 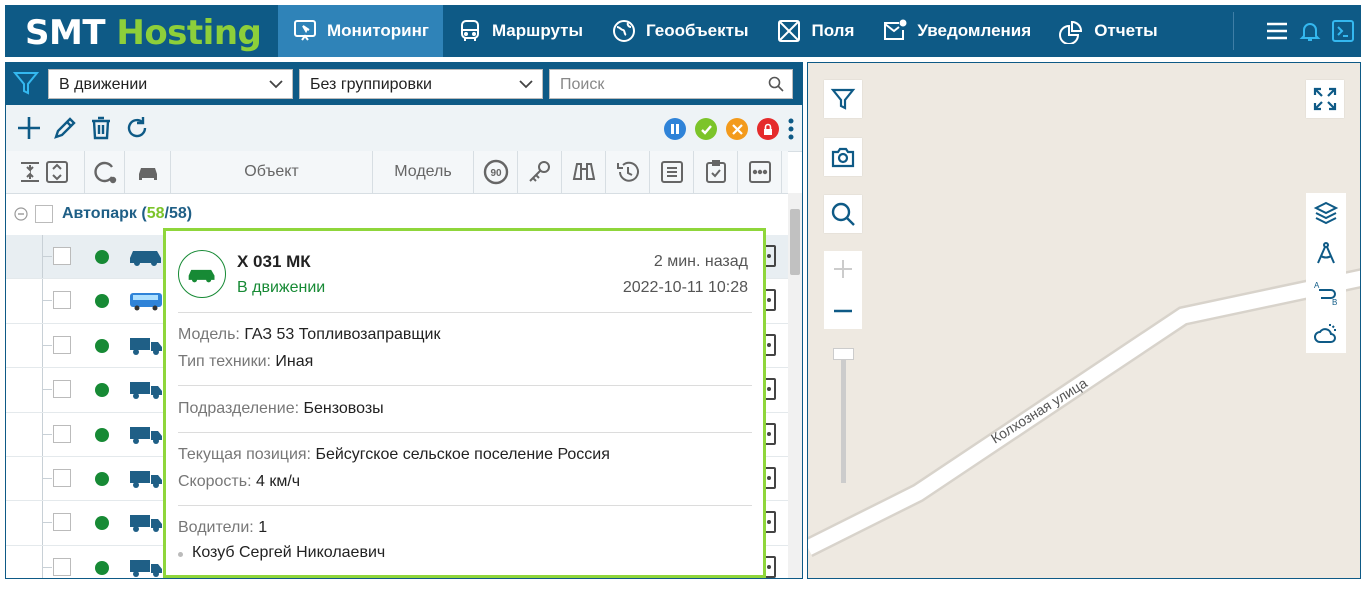 I want to click on driver-name: Козуб Сергей Николаевич, so click(x=289, y=552).